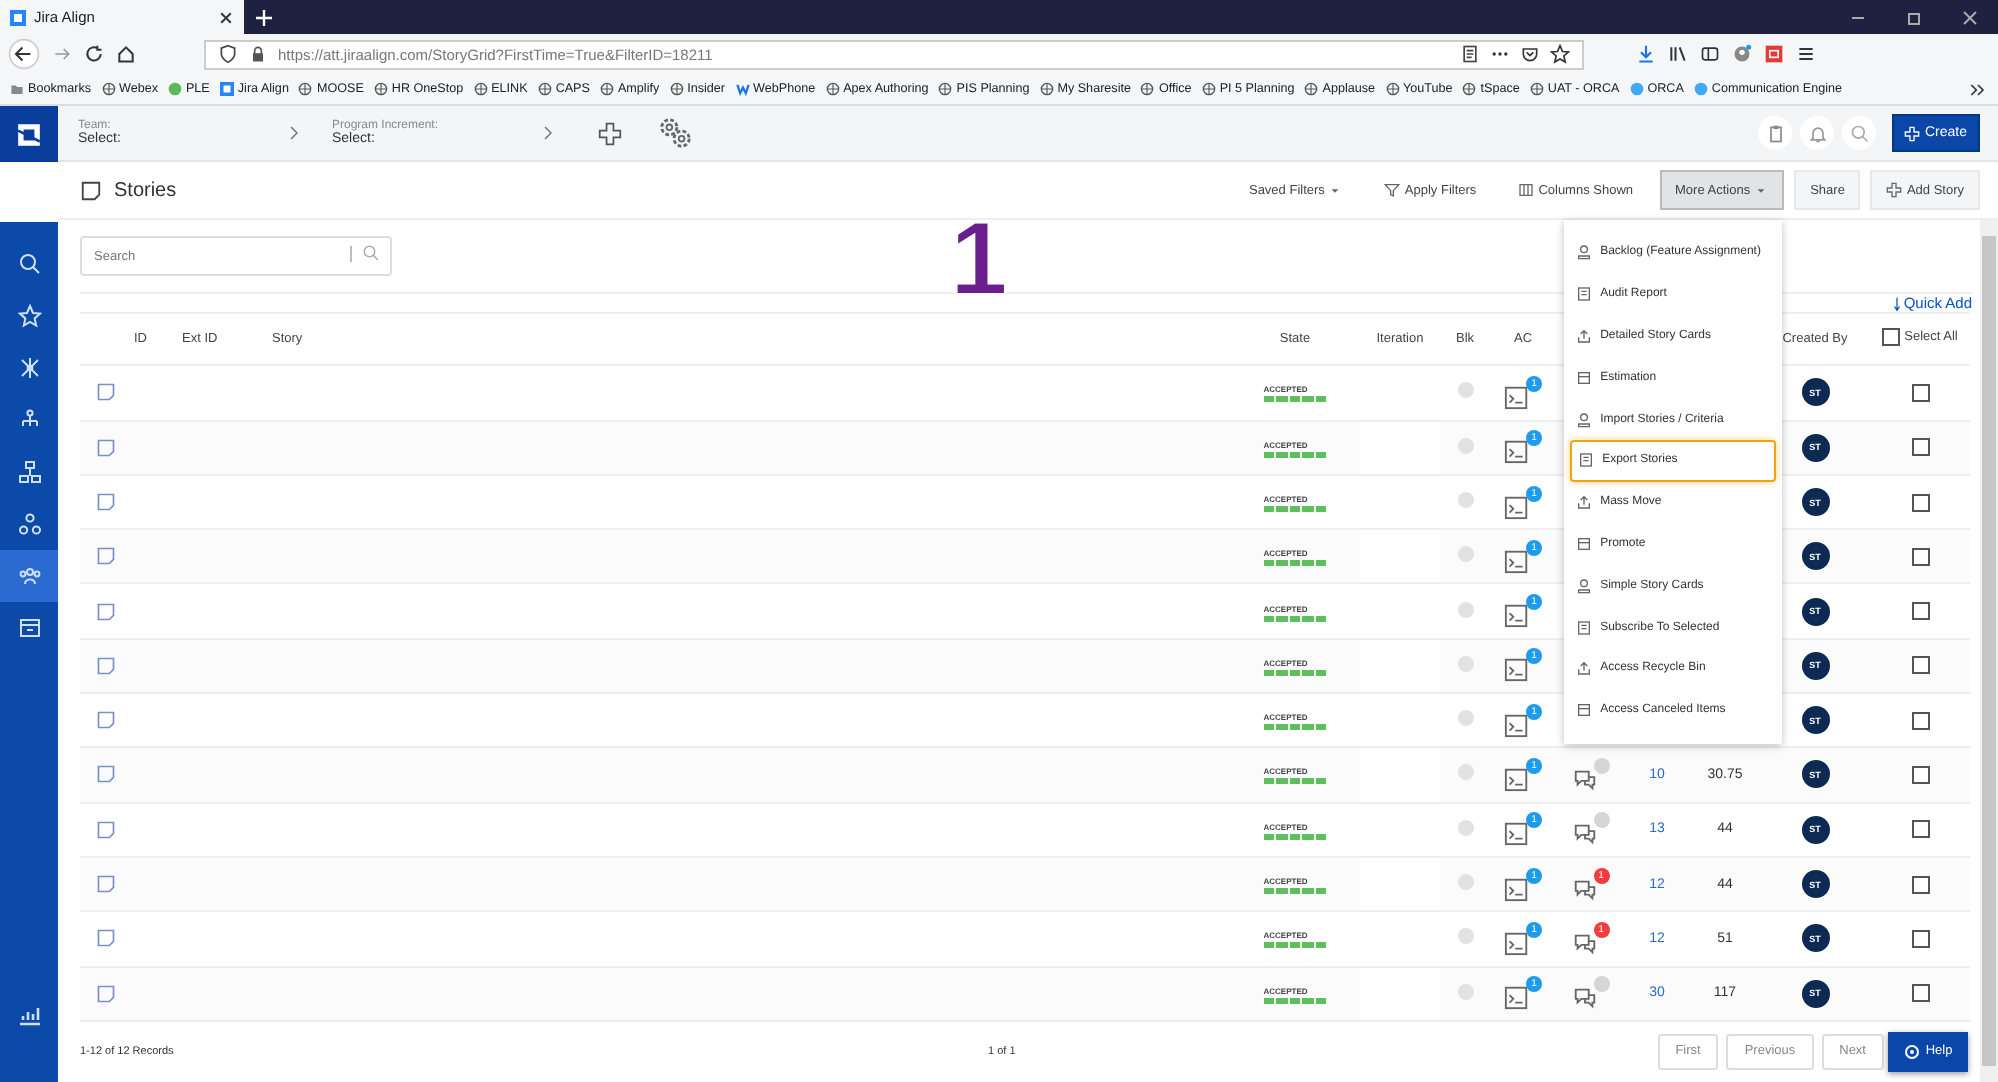 This screenshot has height=1082, width=1998. Describe the element at coordinates (1806, 54) in the screenshot. I see `menu-icon` at that location.